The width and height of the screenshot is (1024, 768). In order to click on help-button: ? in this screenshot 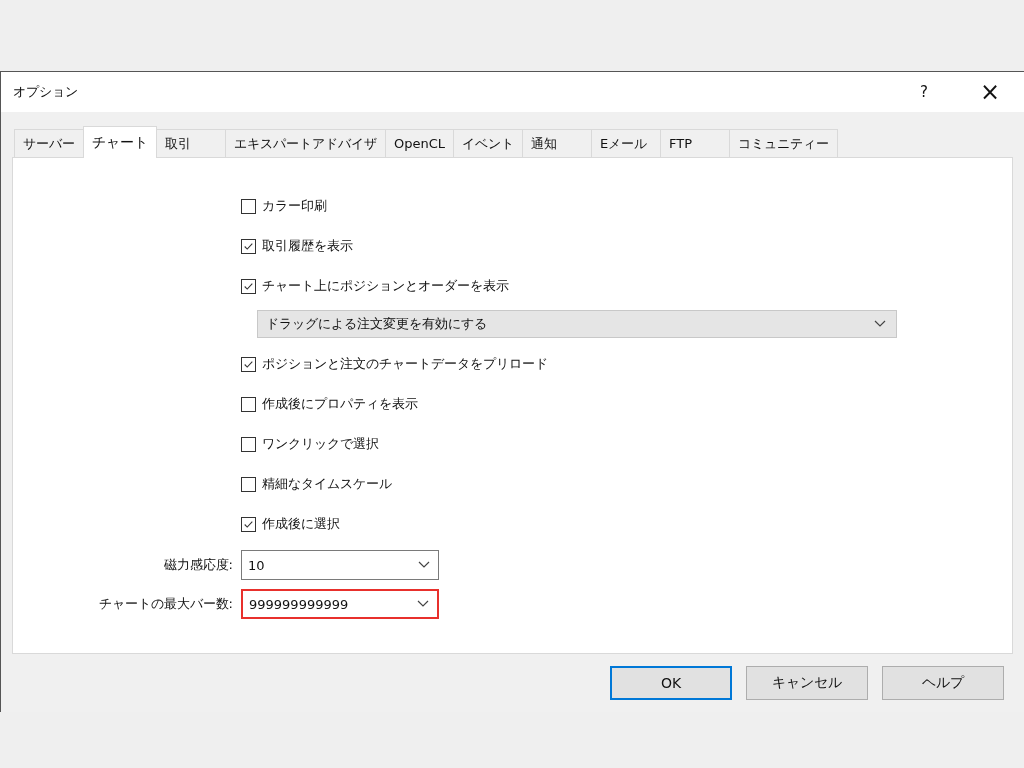, I will do `click(924, 92)`.